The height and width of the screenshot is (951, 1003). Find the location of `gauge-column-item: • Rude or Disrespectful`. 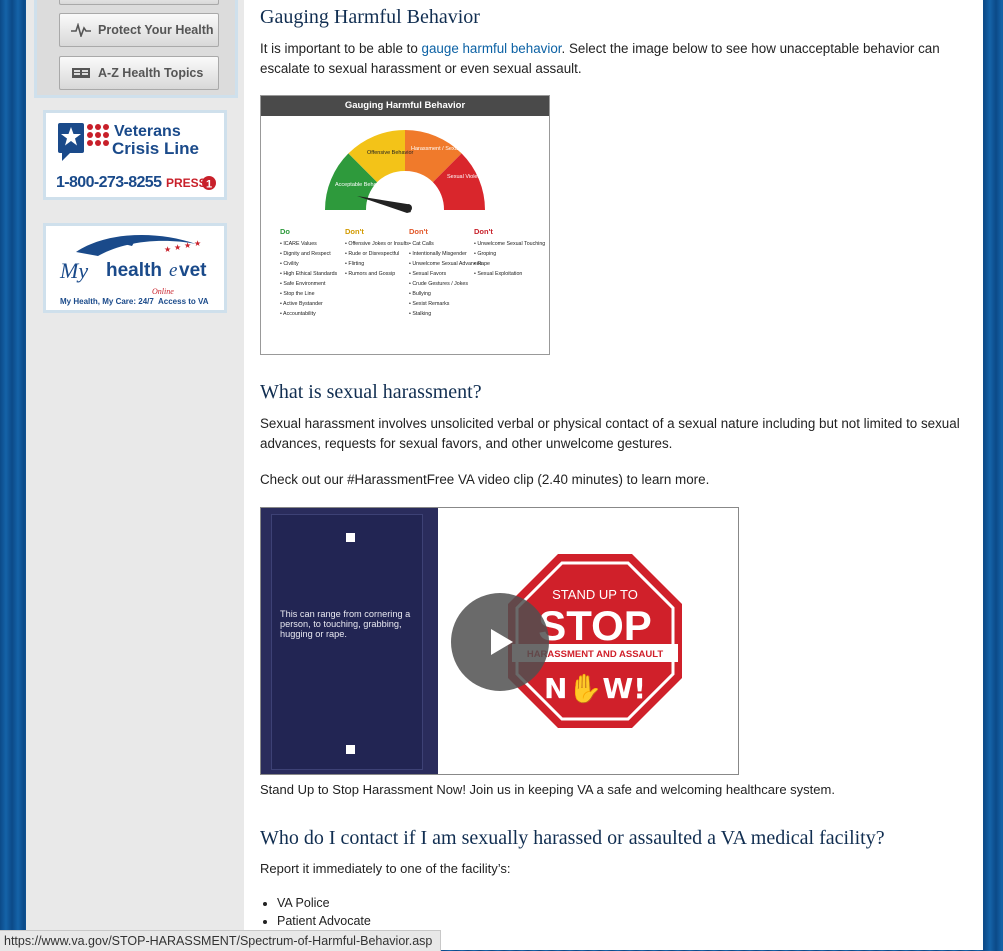

gauge-column-item: • Rude or Disrespectful is located at coordinates (372, 254).